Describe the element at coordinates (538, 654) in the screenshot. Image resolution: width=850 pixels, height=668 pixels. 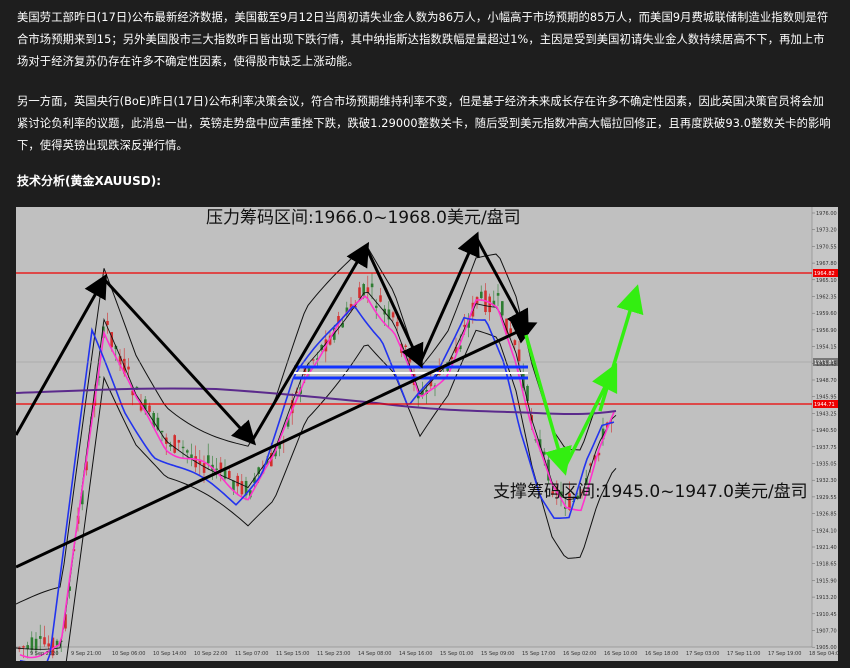
I see `x-tick-label: 15 Sep 17:00` at that location.